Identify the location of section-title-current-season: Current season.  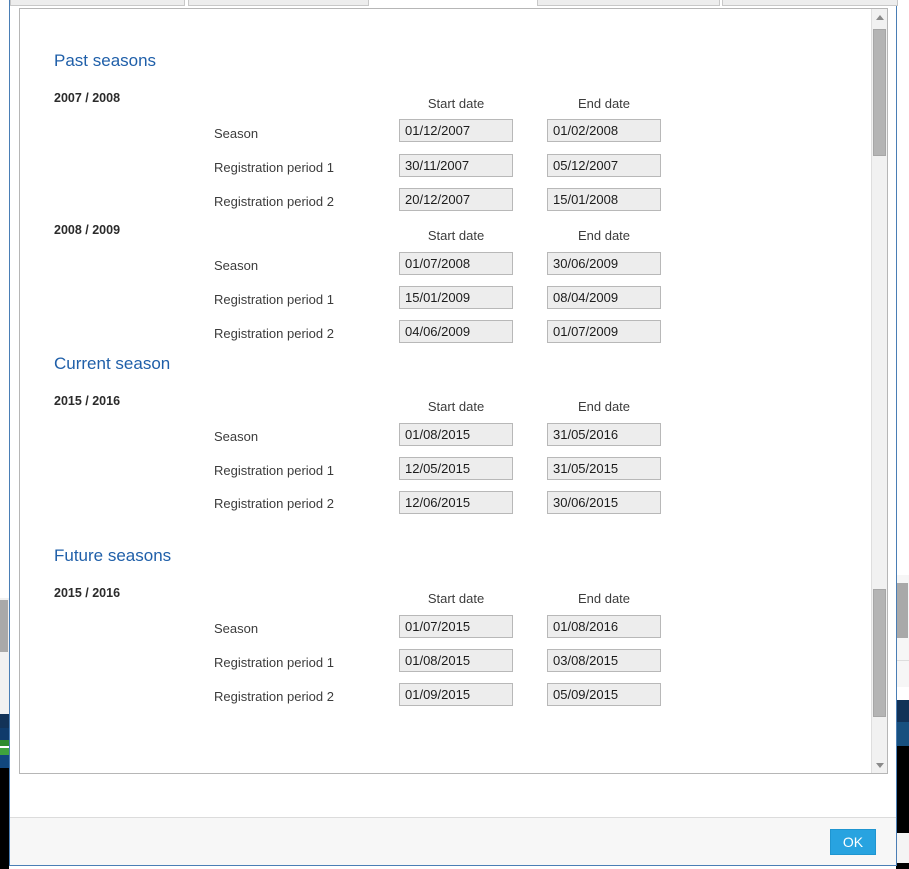
(112, 363).